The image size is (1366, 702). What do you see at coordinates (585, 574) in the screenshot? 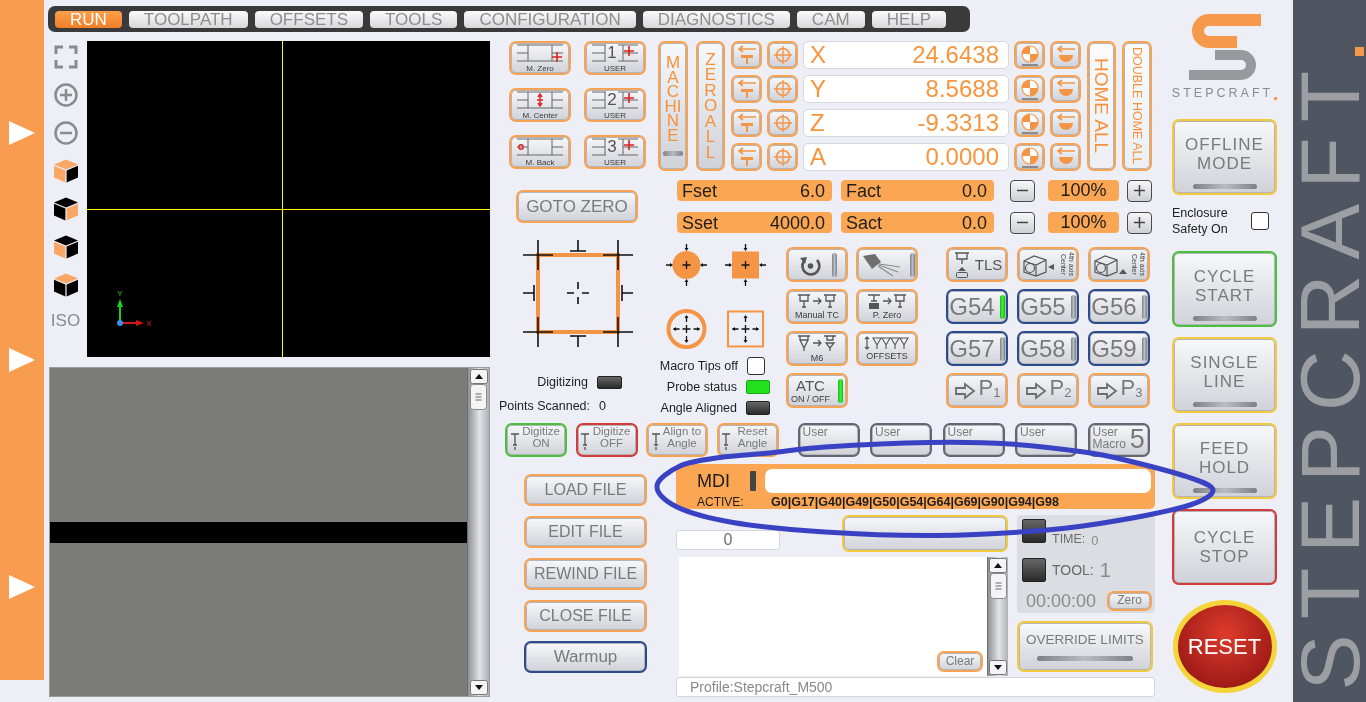
I see `file-button: REWIND FILE` at bounding box center [585, 574].